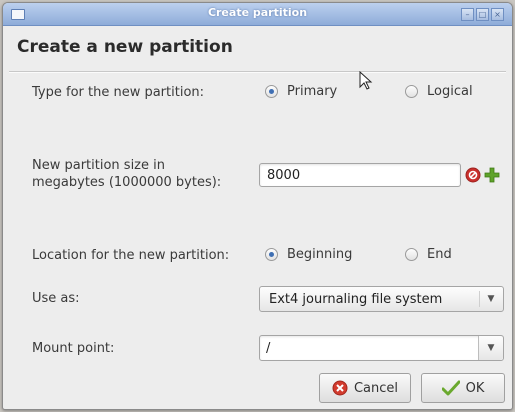 This screenshot has width=515, height=412. I want to click on title-bar: Create partition – □ ×, so click(257, 14).